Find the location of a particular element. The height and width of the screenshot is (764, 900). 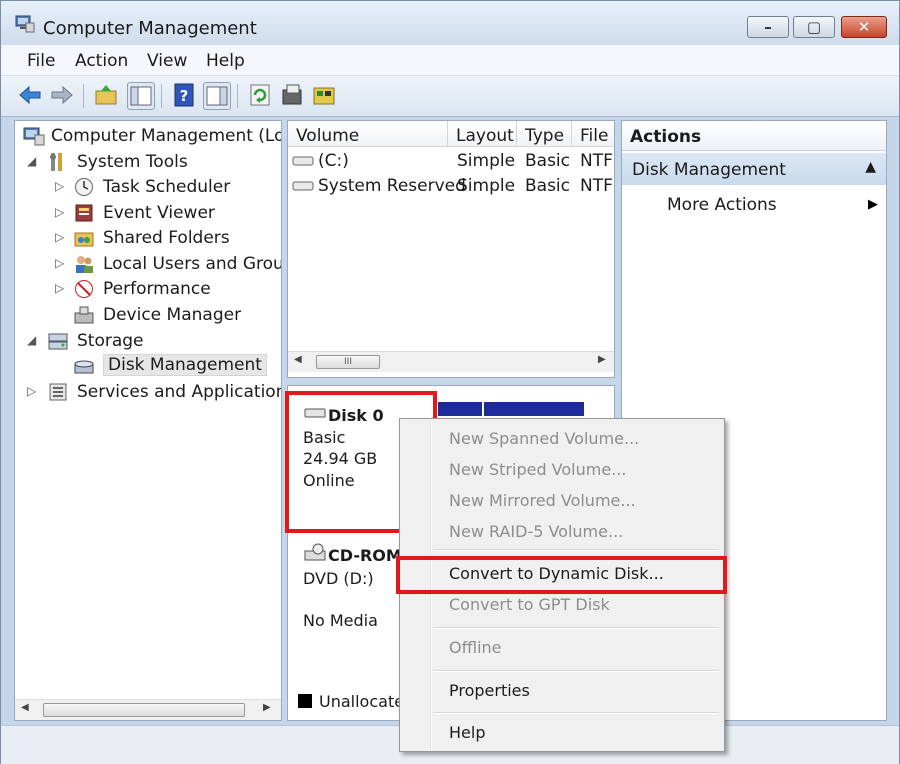

close-button: ✕ is located at coordinates (864, 27).